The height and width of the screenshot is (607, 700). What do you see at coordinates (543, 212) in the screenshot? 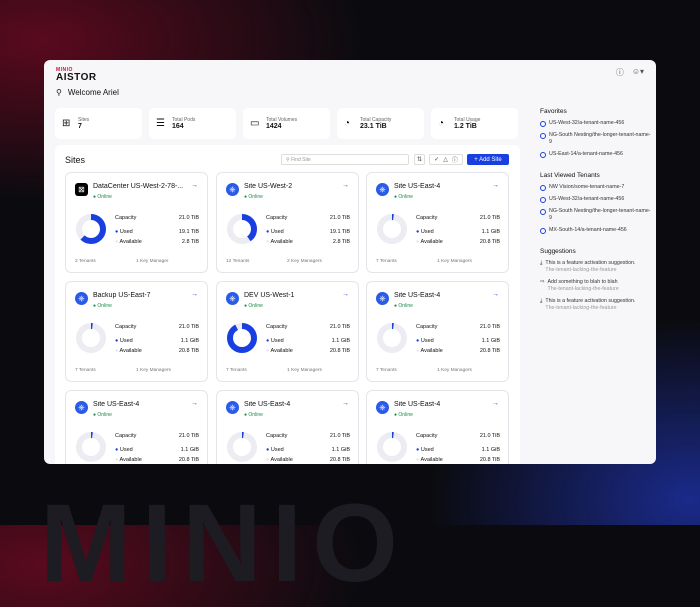
I see `tenant-icon` at bounding box center [543, 212].